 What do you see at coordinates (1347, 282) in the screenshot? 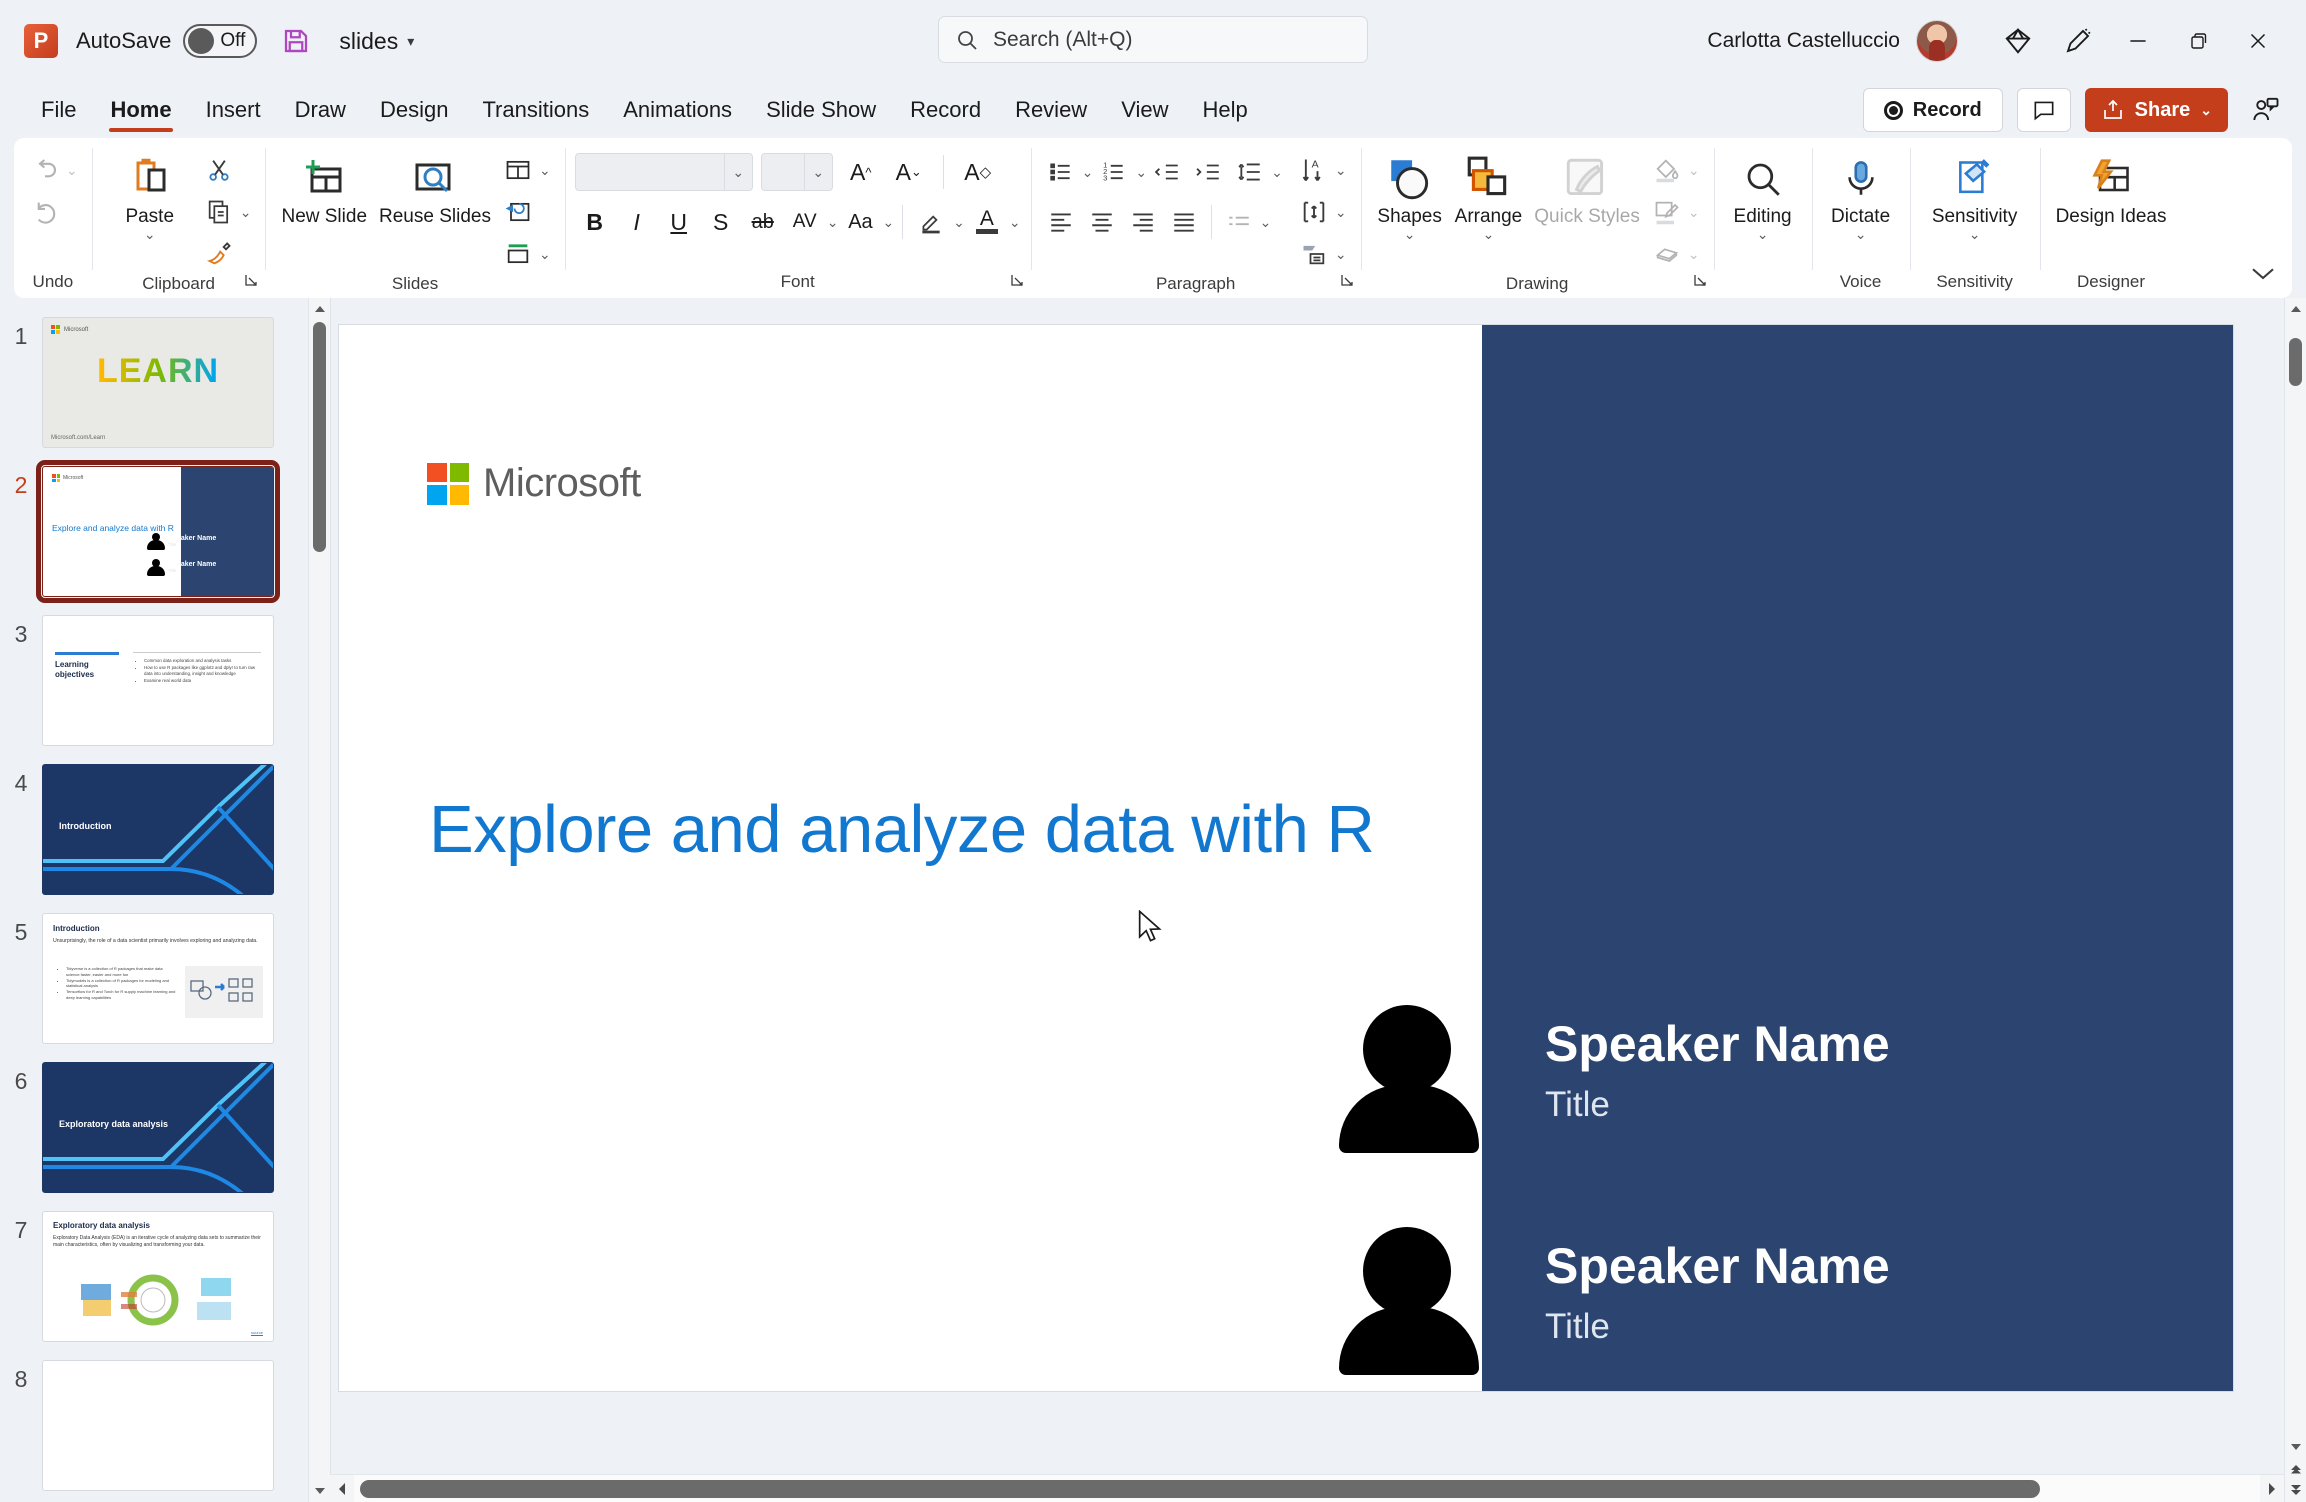
I see `paragraph-dialog-launcher` at bounding box center [1347, 282].